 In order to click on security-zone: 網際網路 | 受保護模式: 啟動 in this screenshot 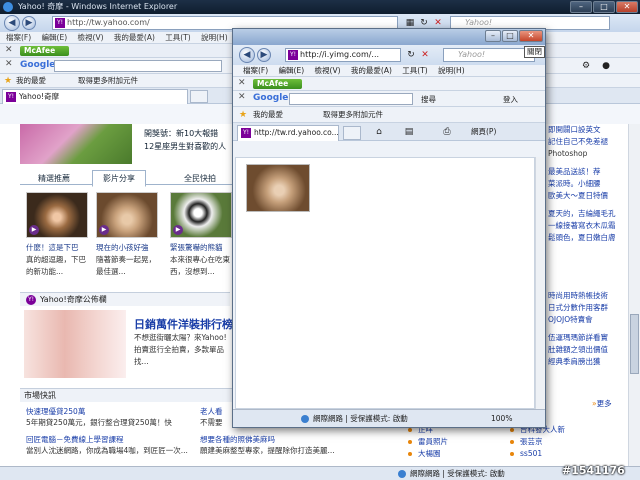, I will do `click(457, 473)`.